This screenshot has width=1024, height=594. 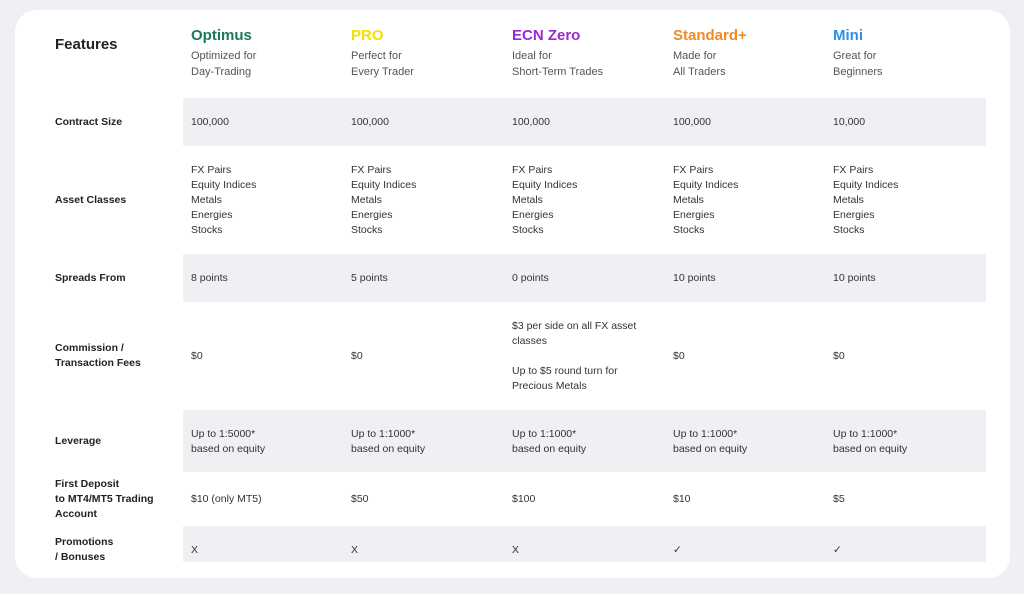 What do you see at coordinates (530, 278) in the screenshot?
I see `table-cell: 0 points` at bounding box center [530, 278].